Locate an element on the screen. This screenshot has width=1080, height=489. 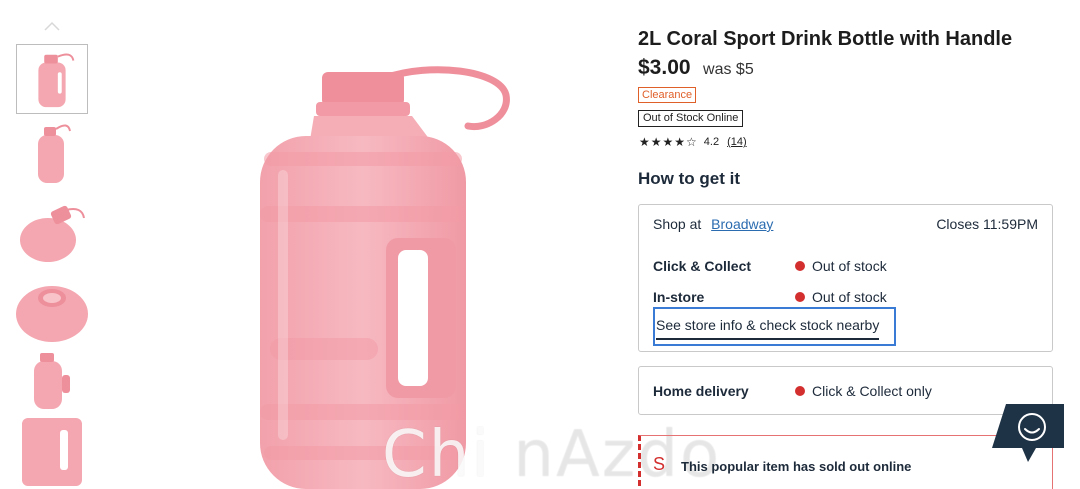
rating-row: ★★★★☆ 4.2 (14) is located at coordinates (693, 142).